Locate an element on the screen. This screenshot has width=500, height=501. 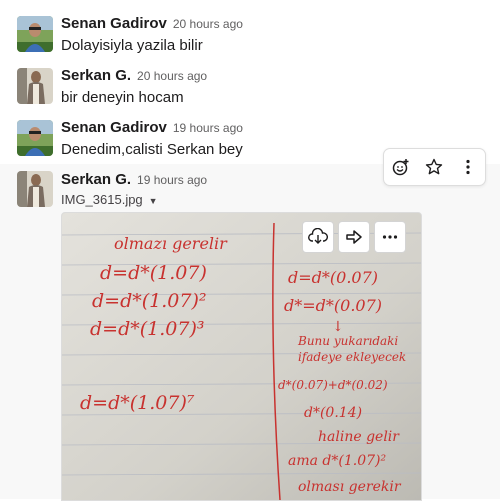
handwriting-right-8: haline gelir is located at coordinates (359, 437).